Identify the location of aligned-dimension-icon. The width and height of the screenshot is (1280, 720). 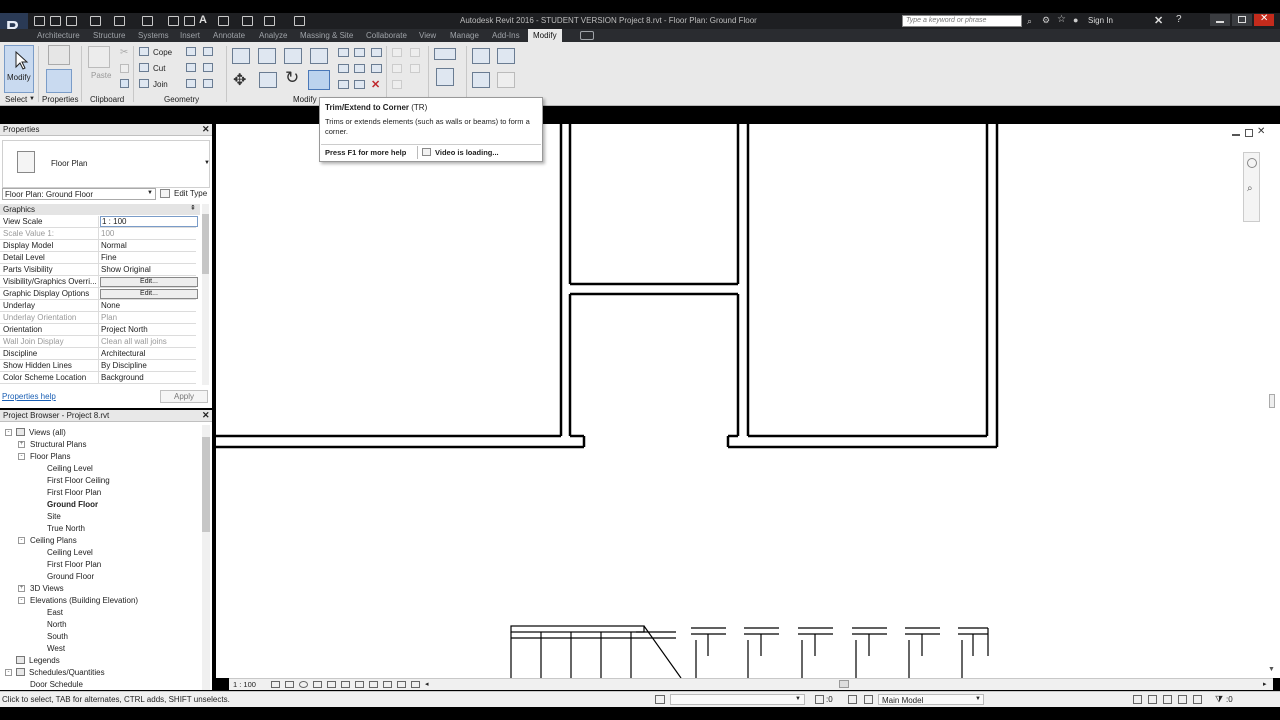
(173, 21).